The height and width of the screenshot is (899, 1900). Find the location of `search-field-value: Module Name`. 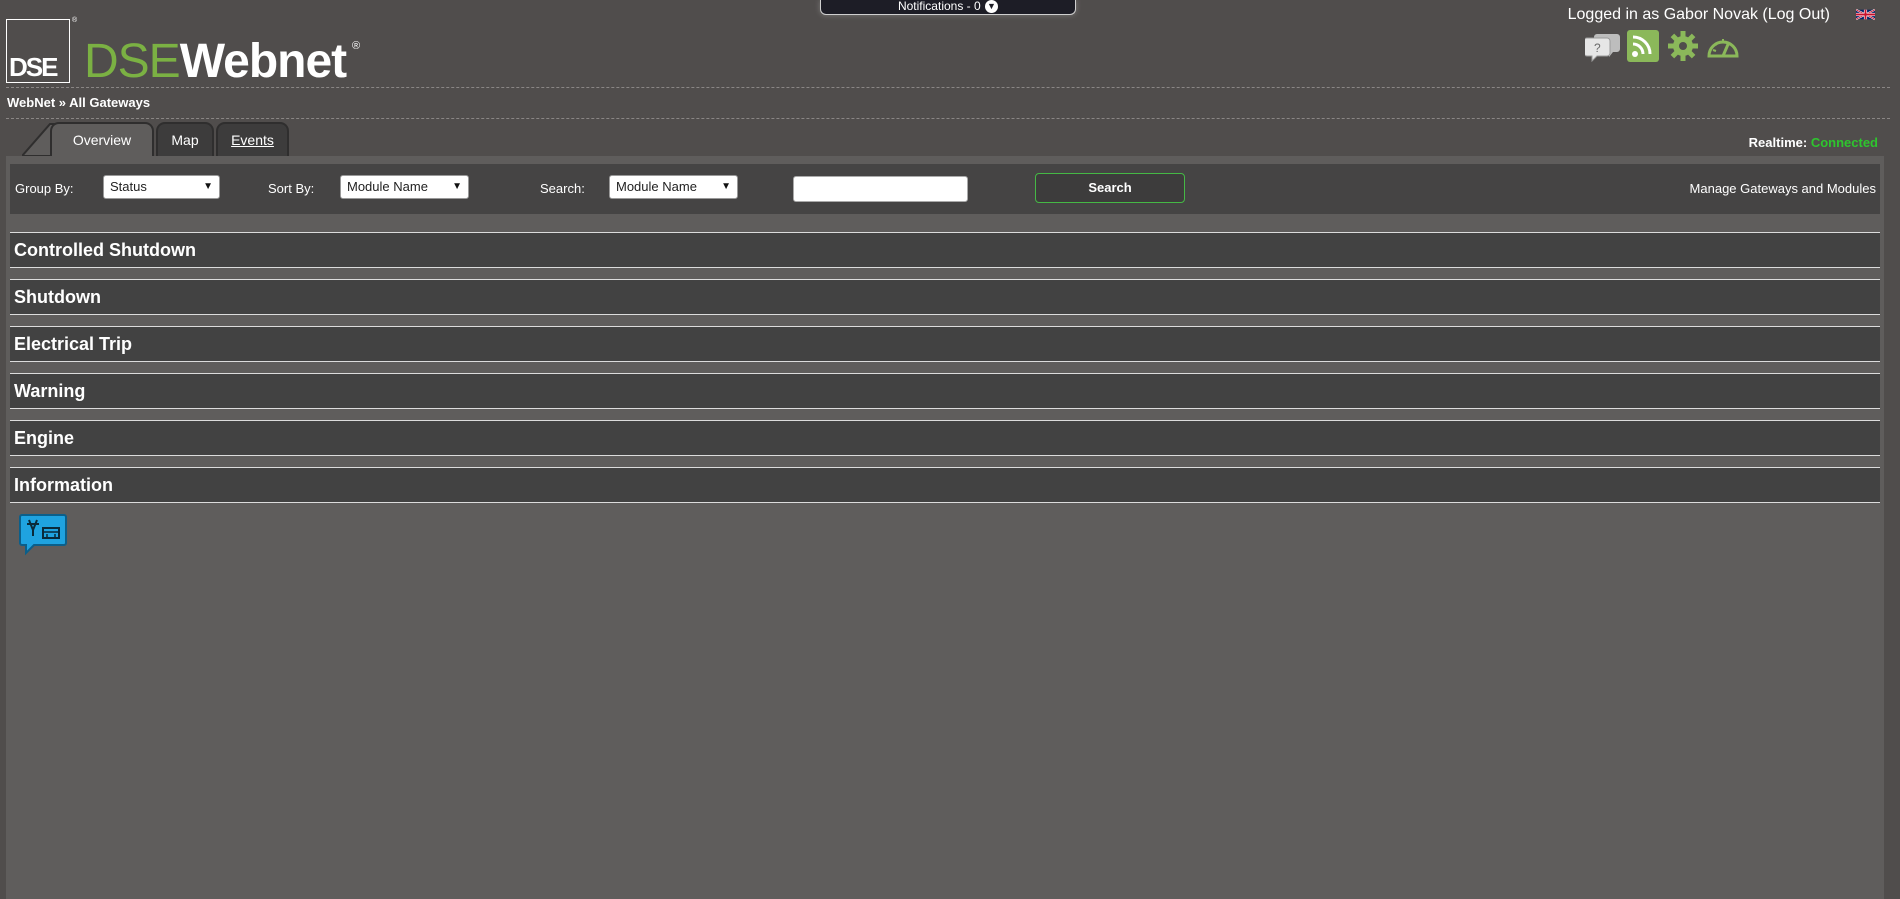

search-field-value: Module Name is located at coordinates (656, 186).